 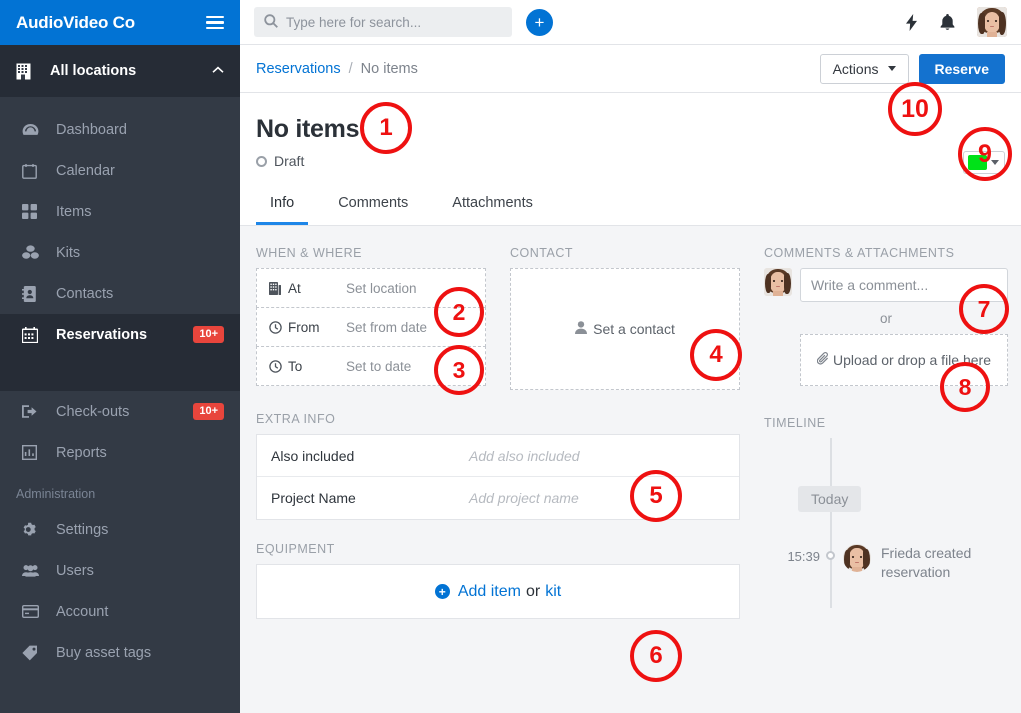 What do you see at coordinates (298, 69) in the screenshot?
I see `breadcrumb-parent-link: Reservations` at bounding box center [298, 69].